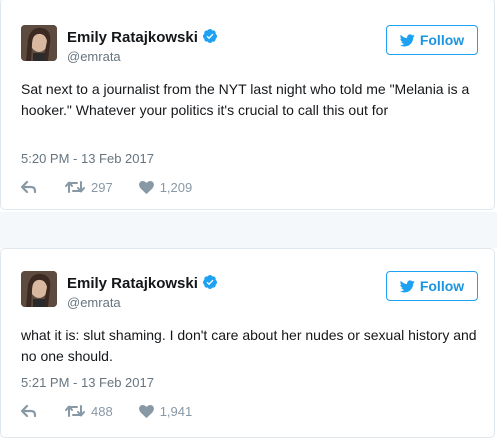 This screenshot has height=438, width=497. What do you see at coordinates (176, 411) in the screenshot?
I see `like-count: 1,941` at bounding box center [176, 411].